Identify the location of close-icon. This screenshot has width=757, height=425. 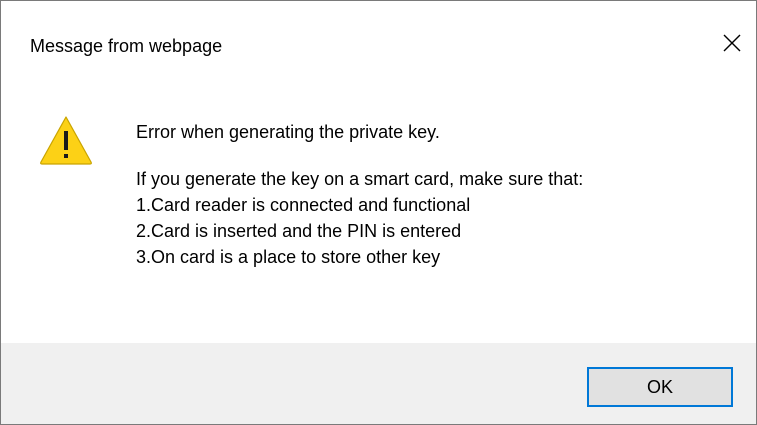
(732, 43).